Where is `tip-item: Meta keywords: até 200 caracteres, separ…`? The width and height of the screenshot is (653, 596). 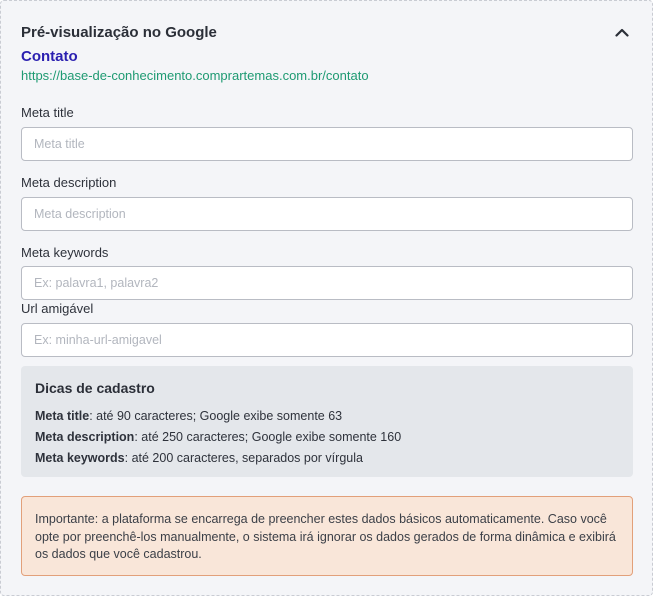
tip-item: Meta keywords: até 200 caracteres, separ… is located at coordinates (327, 458).